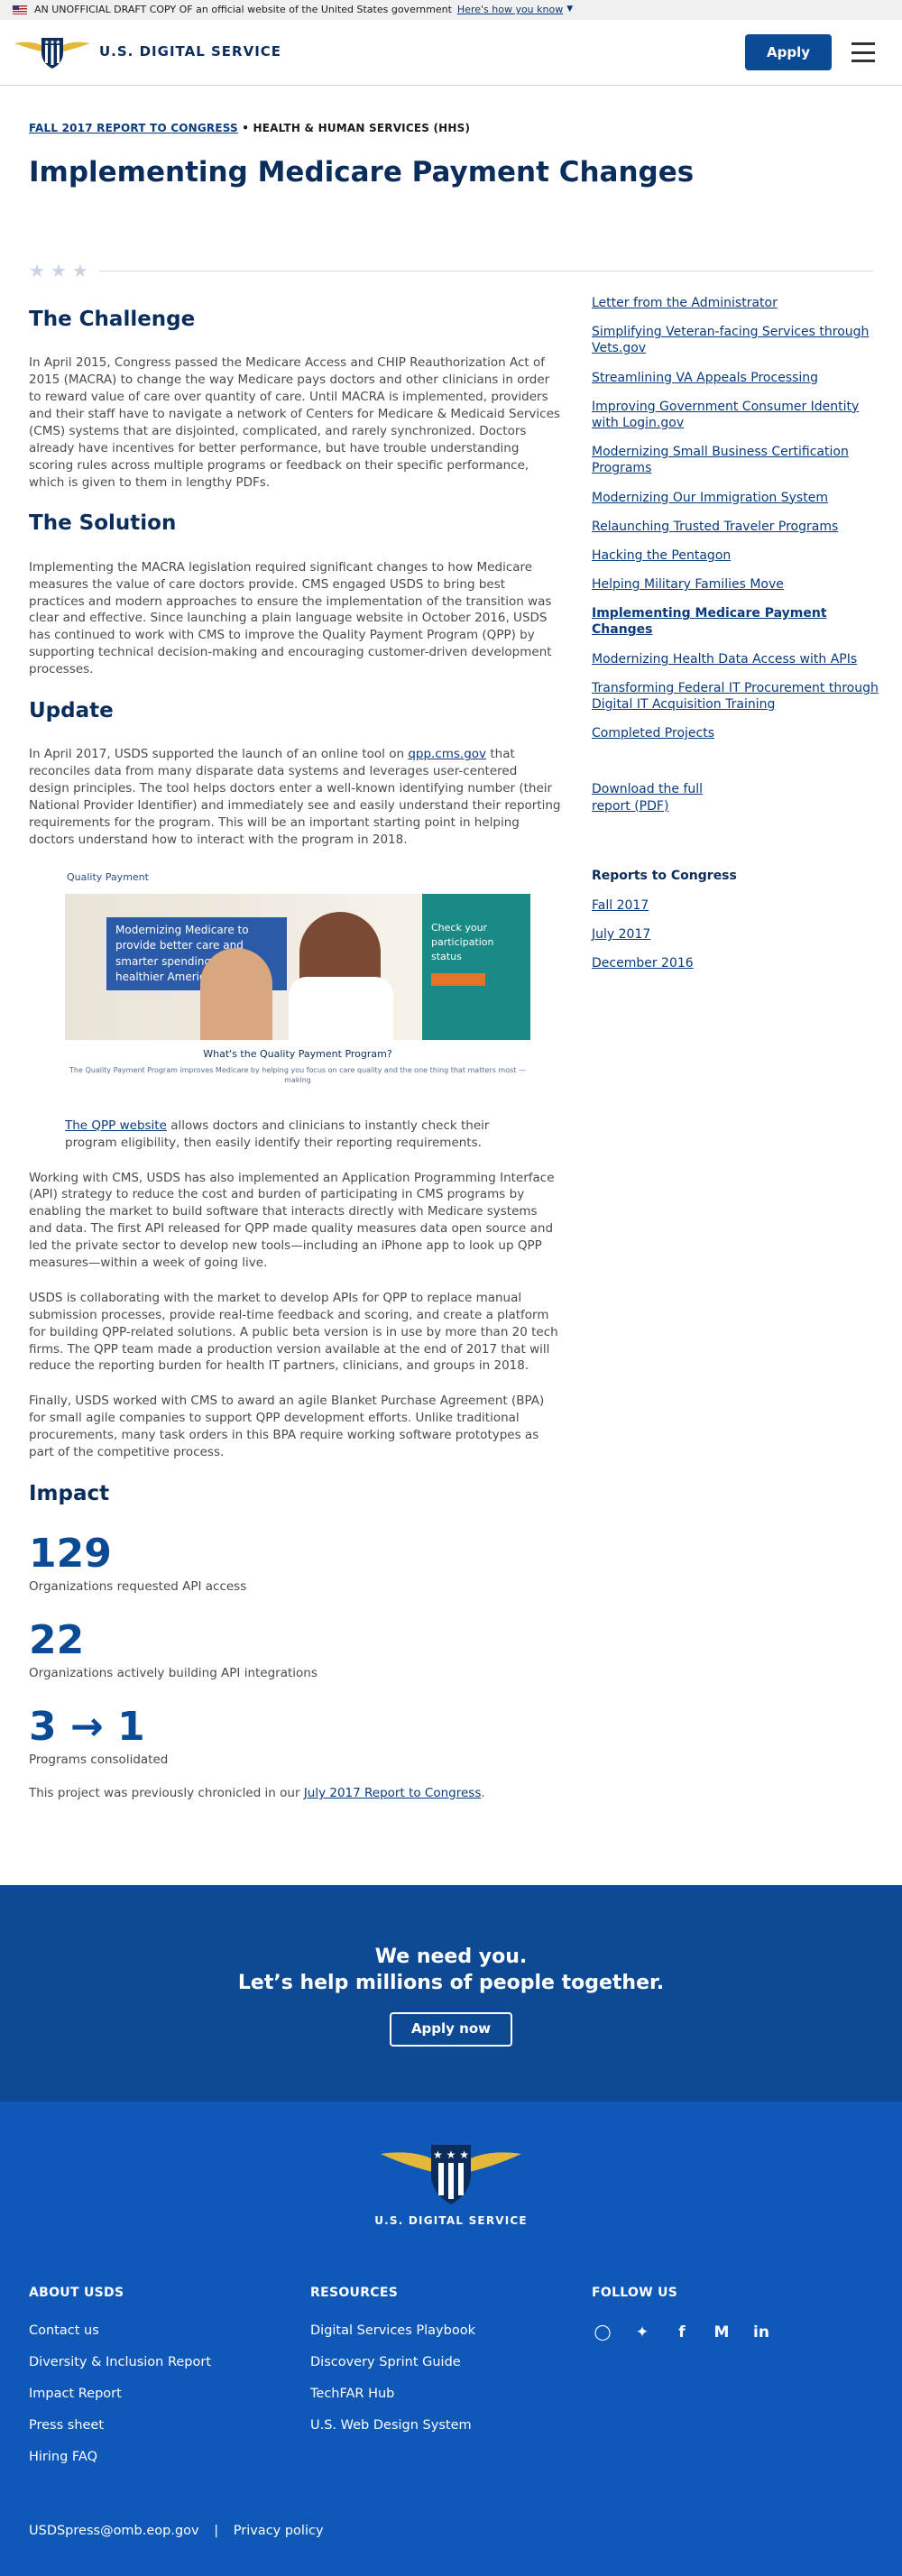 This screenshot has height=2576, width=902. I want to click on heres-how-you-know-link: Here's how you know, so click(510, 10).